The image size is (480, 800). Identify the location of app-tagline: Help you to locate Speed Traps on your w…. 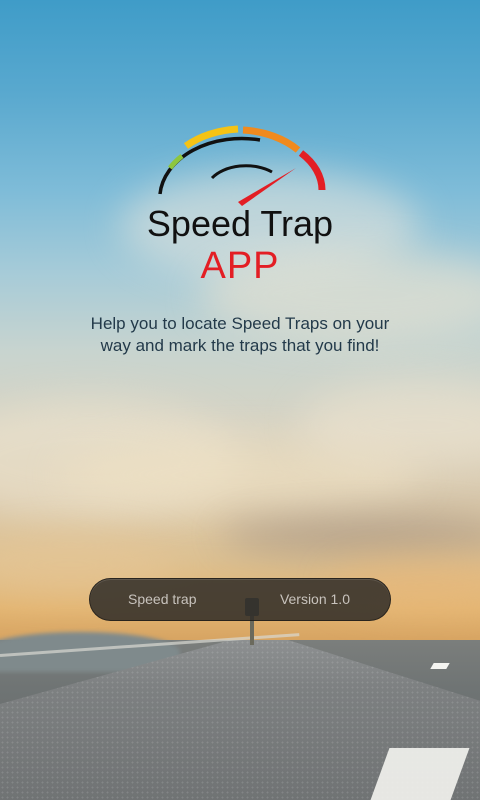
(240, 334).